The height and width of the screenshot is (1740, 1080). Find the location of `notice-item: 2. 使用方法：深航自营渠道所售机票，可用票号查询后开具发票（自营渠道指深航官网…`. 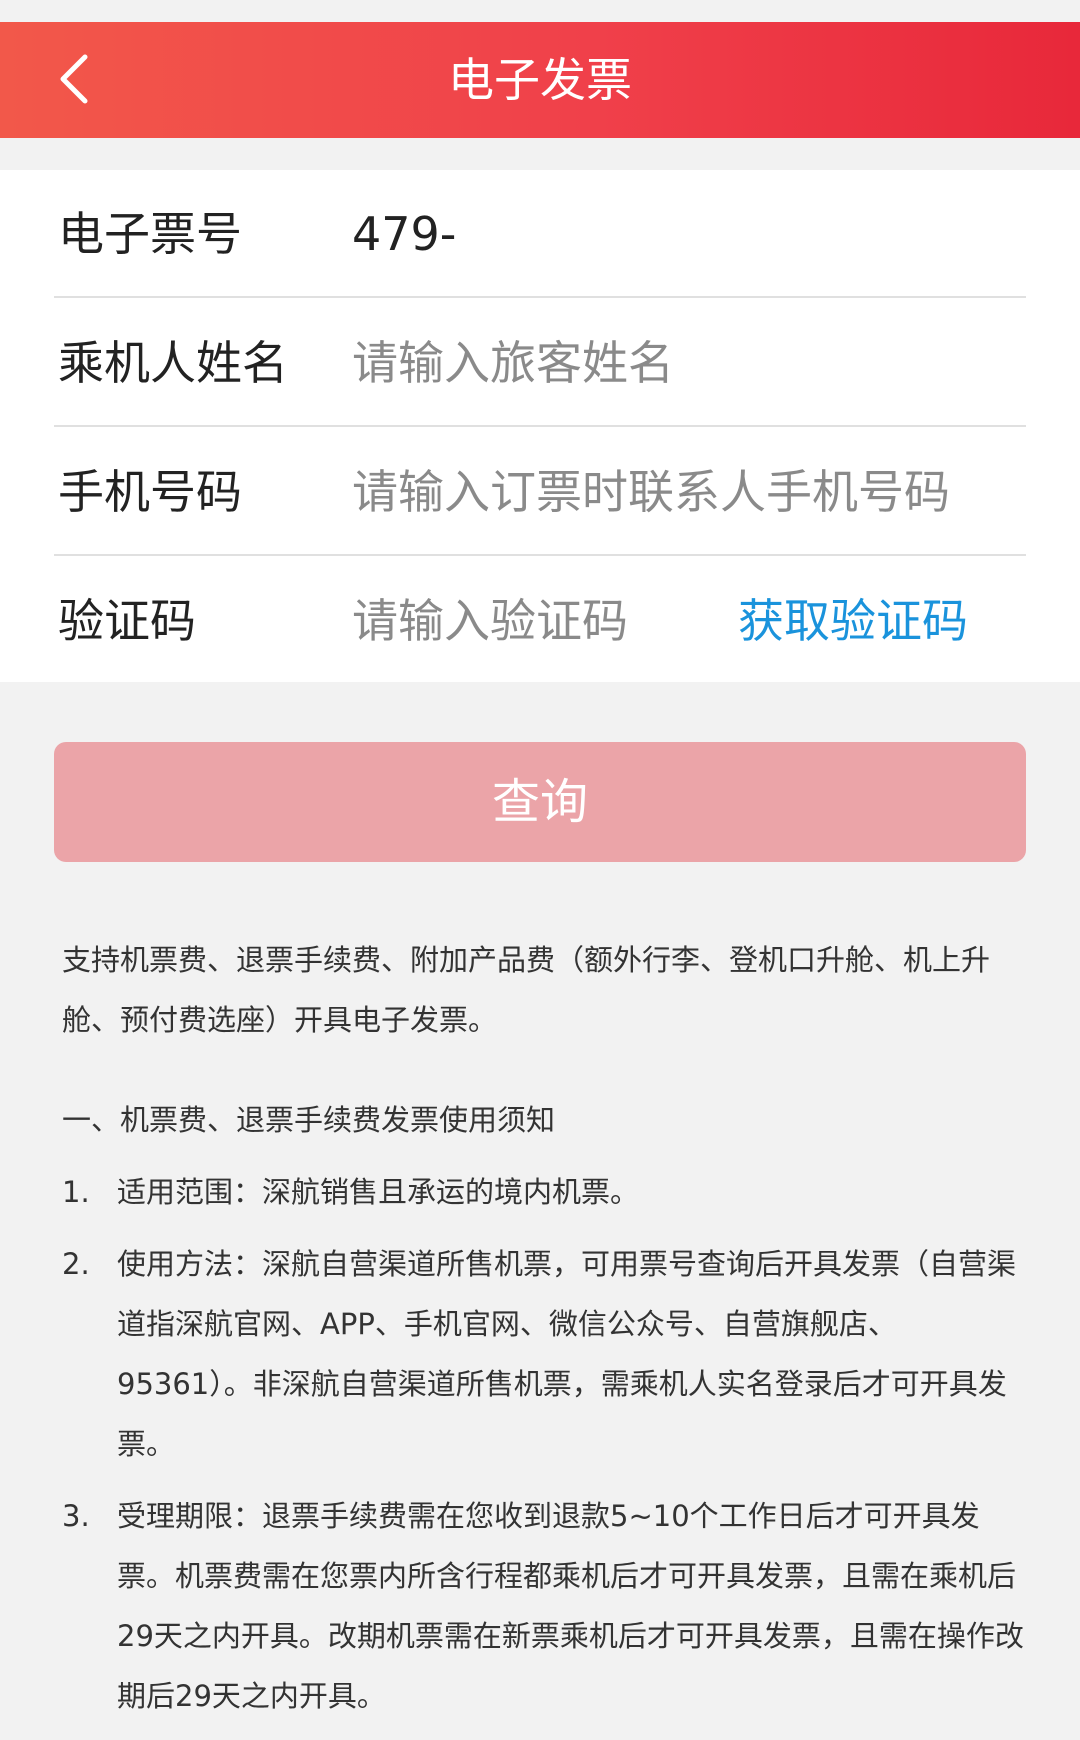

notice-item: 2. 使用方法：深航自营渠道所售机票，可用票号查询后开具发票（自营渠道指深航官网… is located at coordinates (545, 1354).